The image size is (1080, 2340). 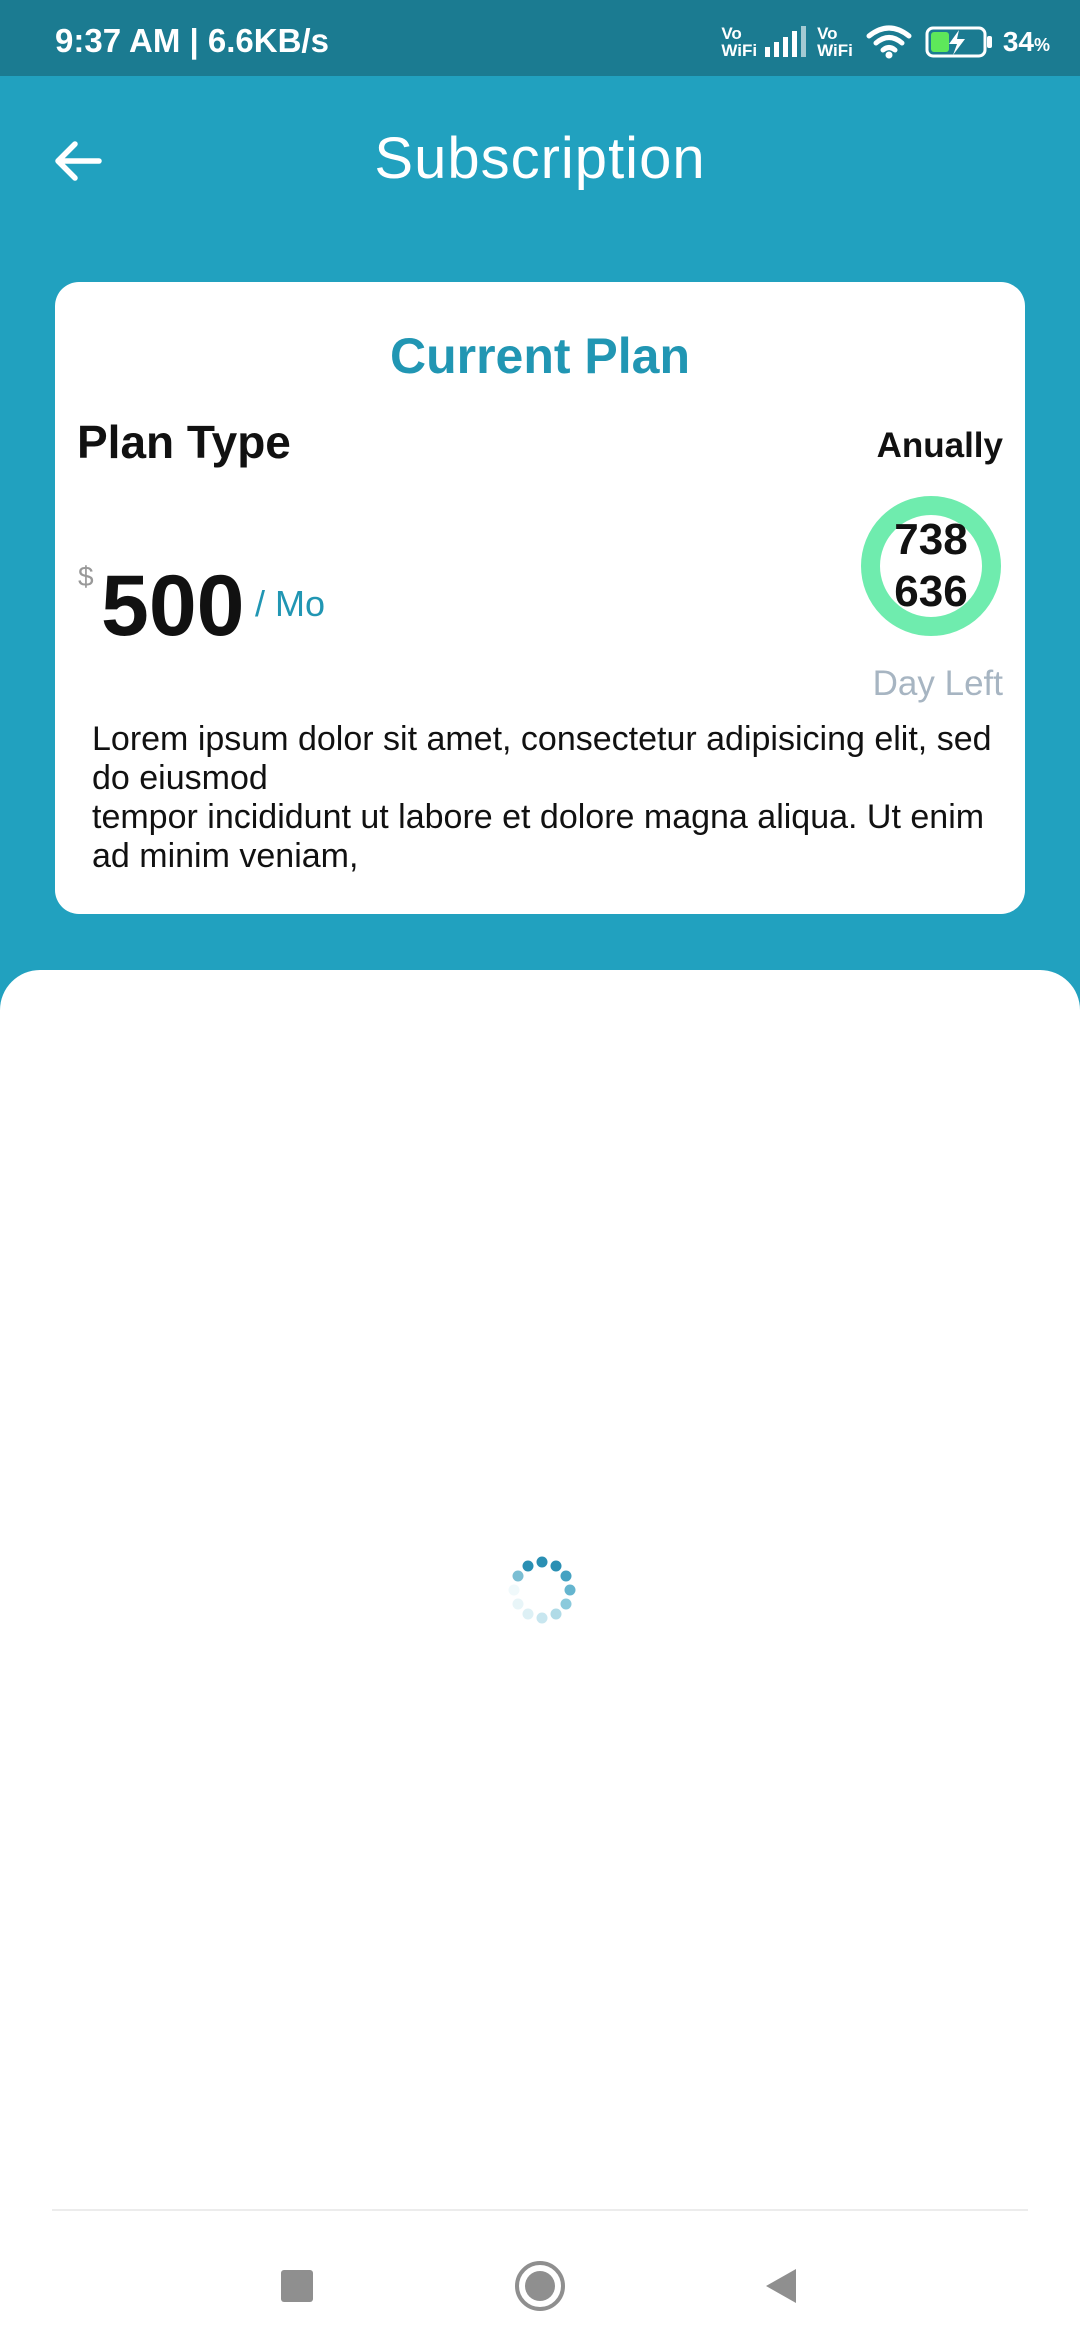 What do you see at coordinates (540, 356) in the screenshot?
I see `card-title: Current Plan` at bounding box center [540, 356].